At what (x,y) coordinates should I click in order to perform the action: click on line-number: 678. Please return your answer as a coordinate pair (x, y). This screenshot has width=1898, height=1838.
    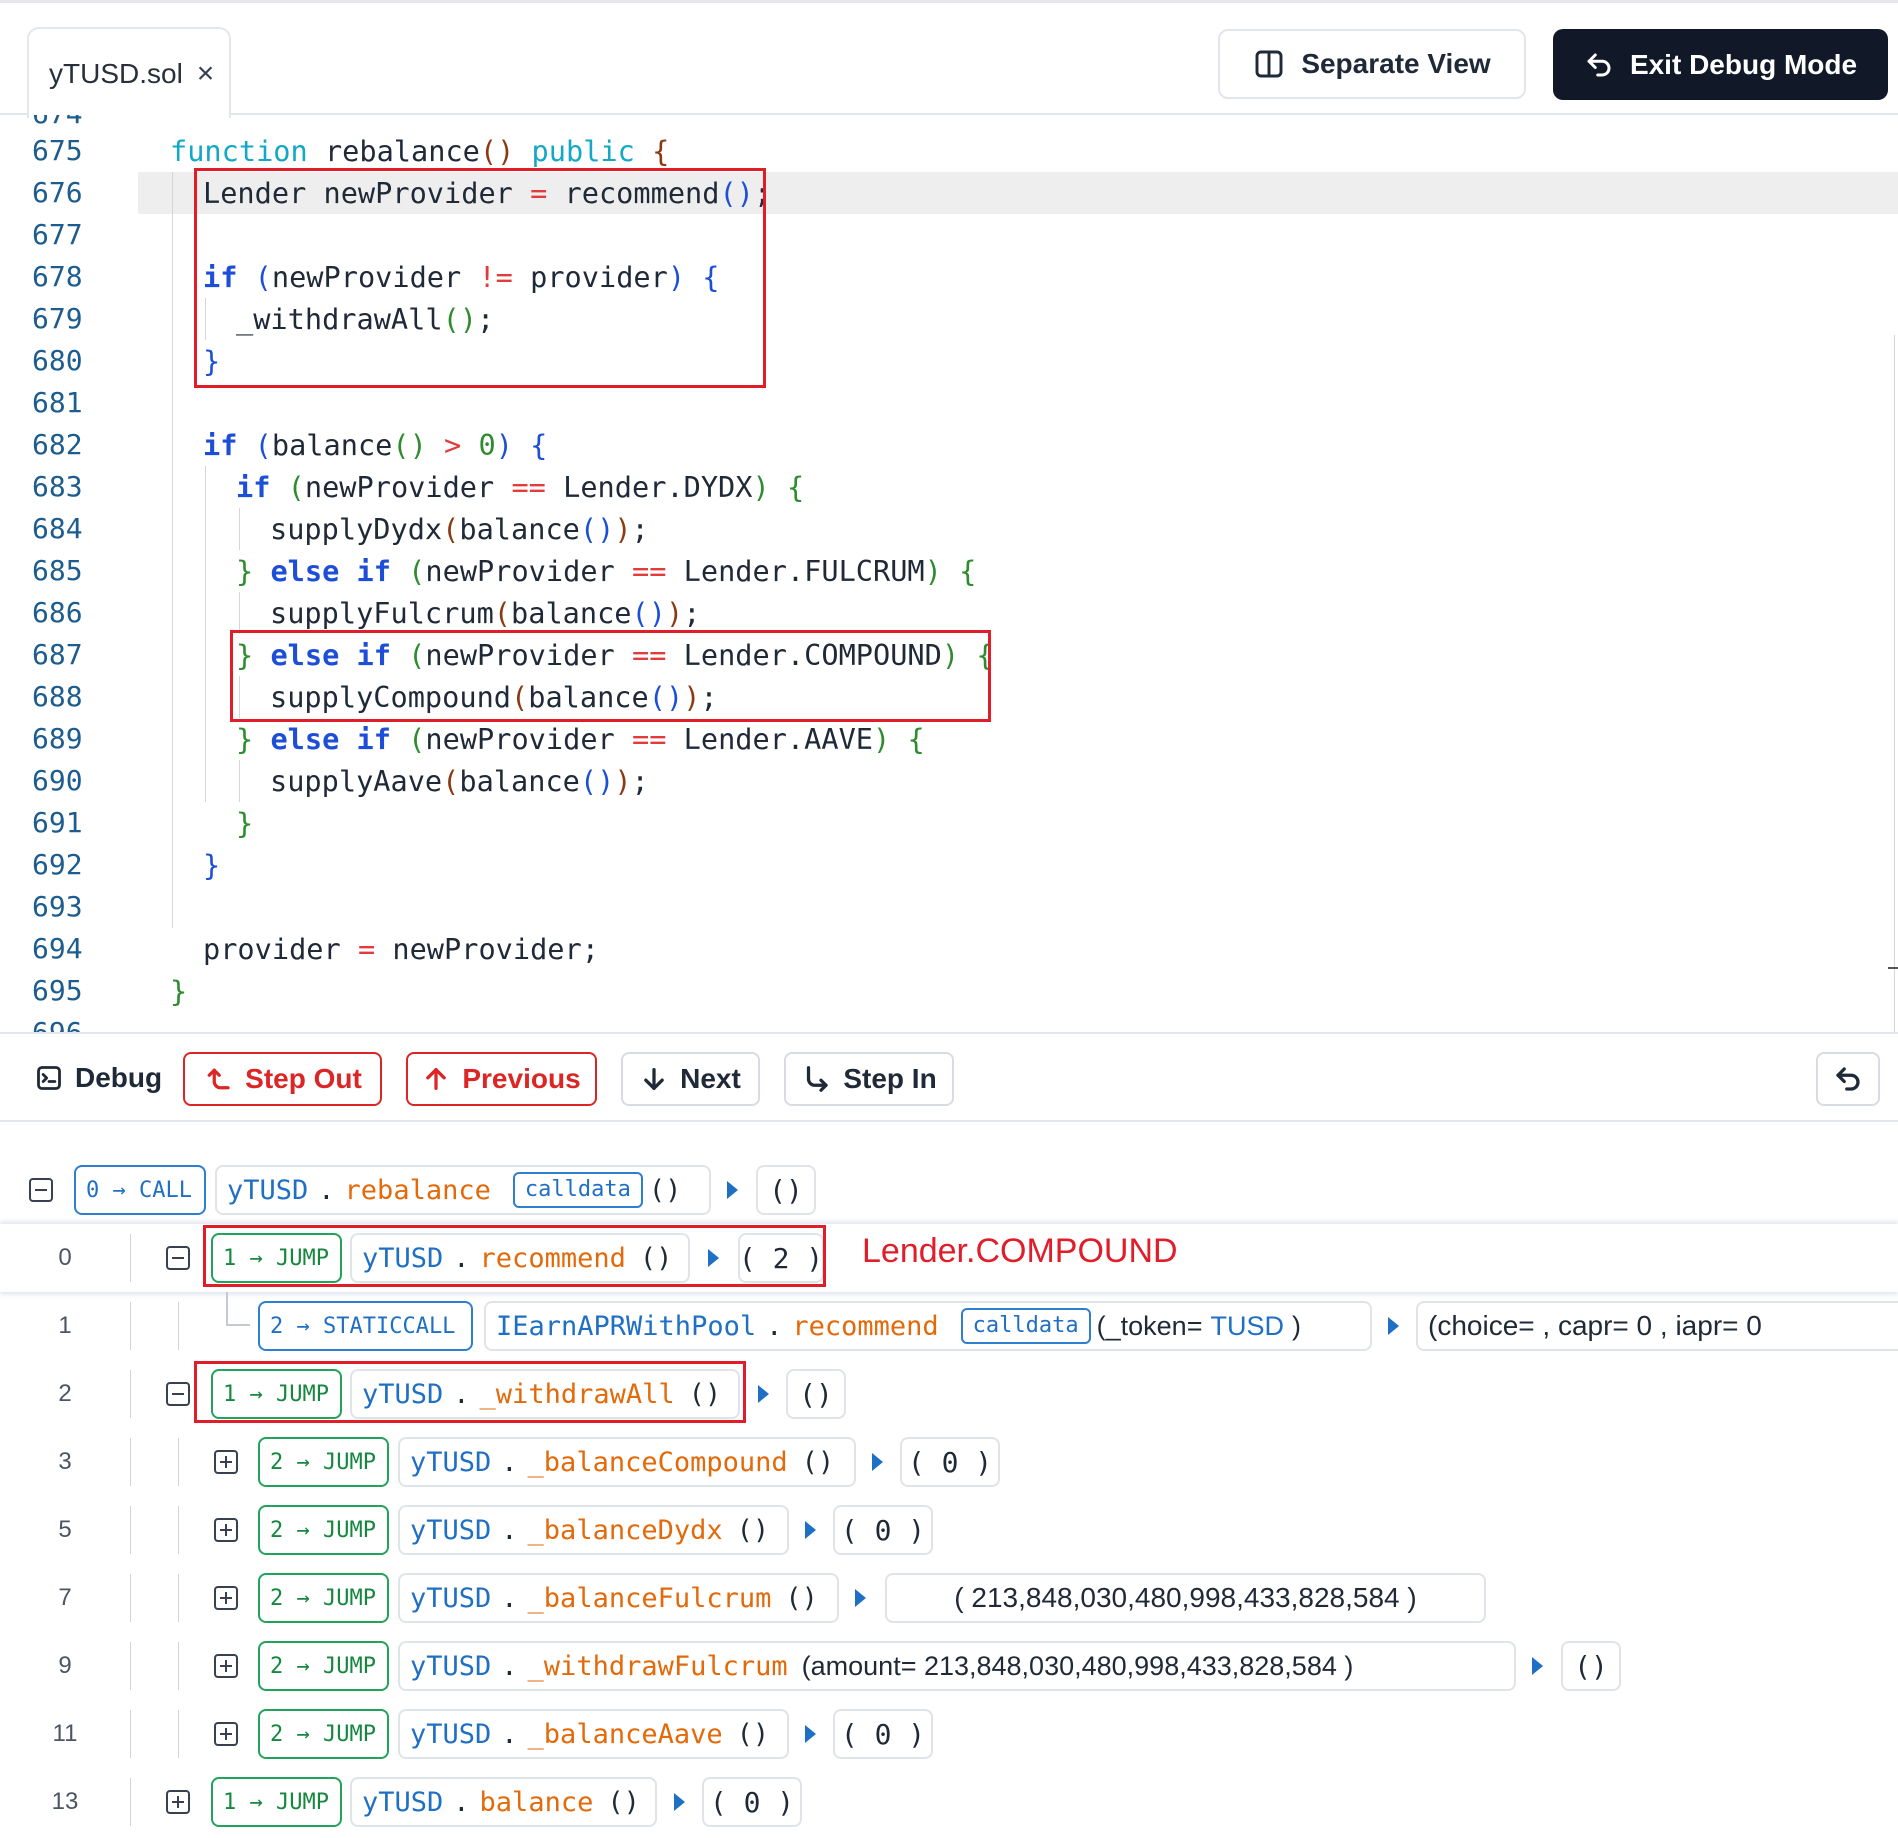
    Looking at the image, I should click on (57, 276).